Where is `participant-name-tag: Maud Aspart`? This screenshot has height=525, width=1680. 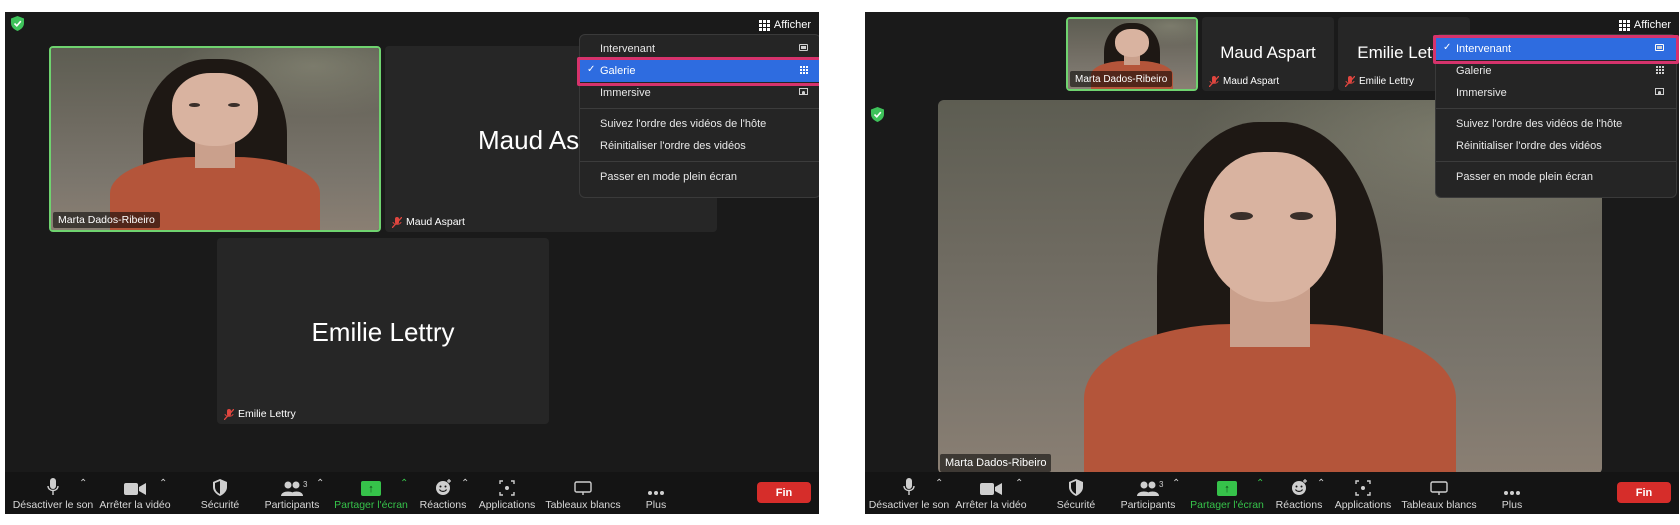 participant-name-tag: Maud Aspart is located at coordinates (428, 222).